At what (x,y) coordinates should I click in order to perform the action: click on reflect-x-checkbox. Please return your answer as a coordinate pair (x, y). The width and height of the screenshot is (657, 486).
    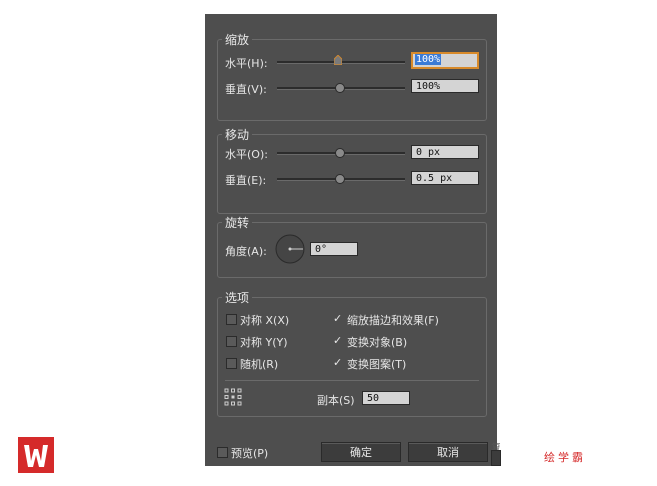
    Looking at the image, I should click on (231, 319).